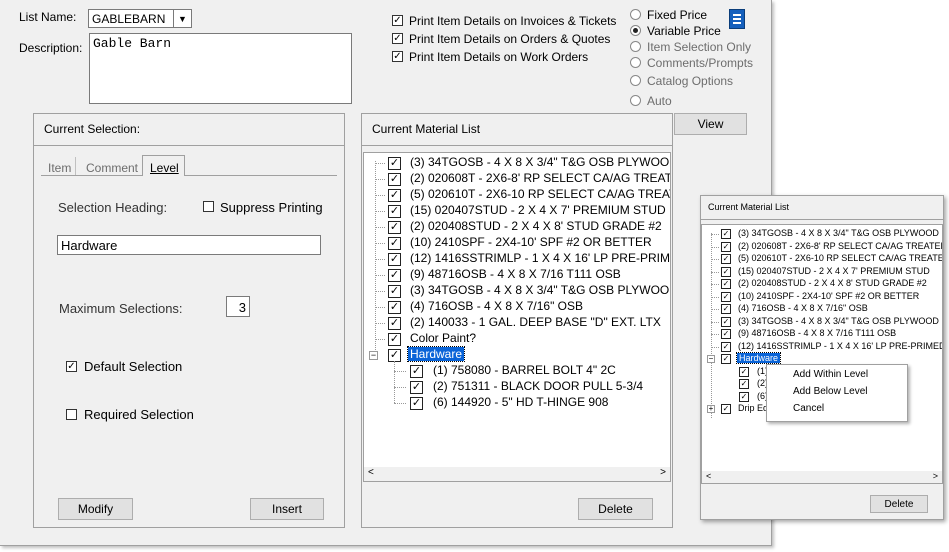 Image resolution: width=949 pixels, height=552 pixels. I want to click on description-field: Gable Barn, so click(220, 68).